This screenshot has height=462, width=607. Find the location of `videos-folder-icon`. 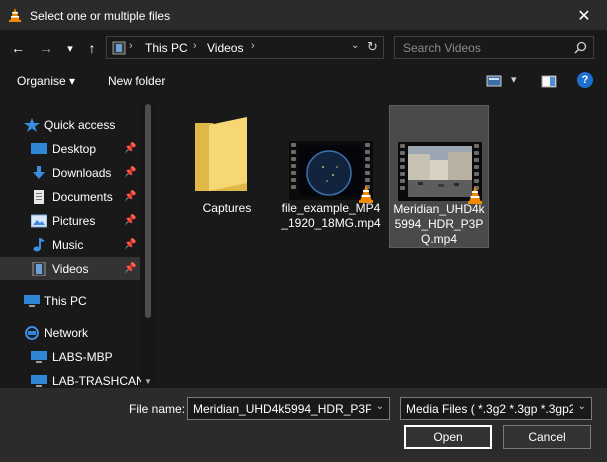

videos-folder-icon is located at coordinates (119, 48).